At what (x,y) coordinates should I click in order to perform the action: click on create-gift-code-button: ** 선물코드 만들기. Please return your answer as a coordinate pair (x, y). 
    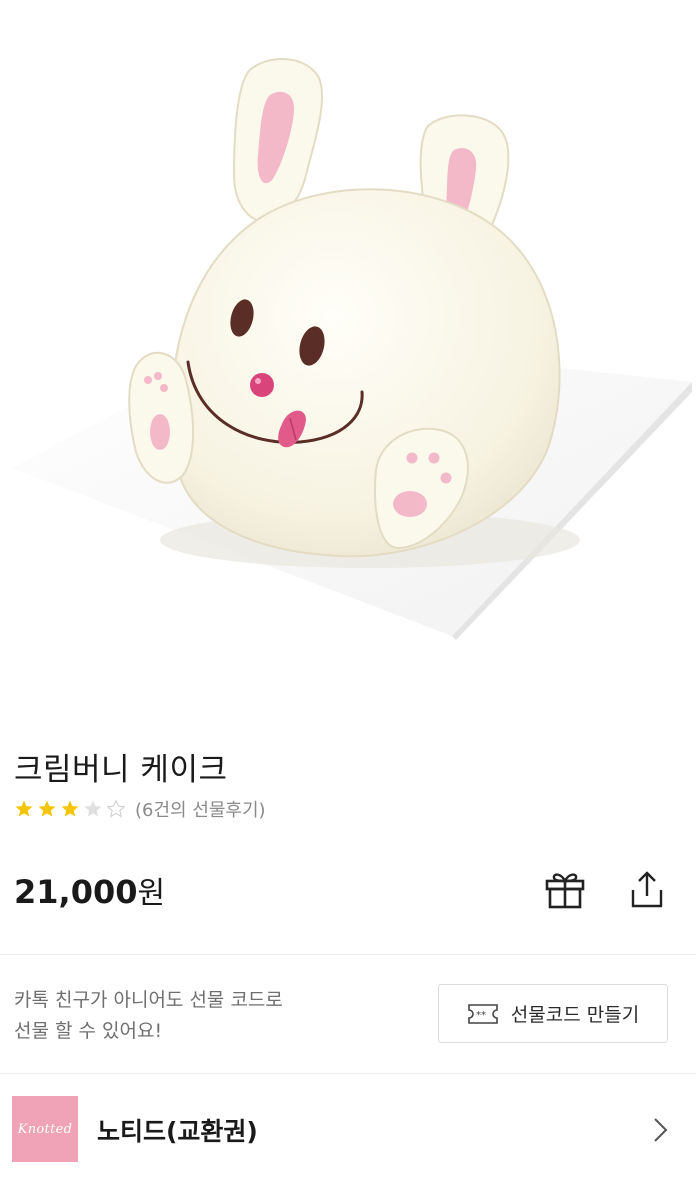
    Looking at the image, I should click on (553, 1013).